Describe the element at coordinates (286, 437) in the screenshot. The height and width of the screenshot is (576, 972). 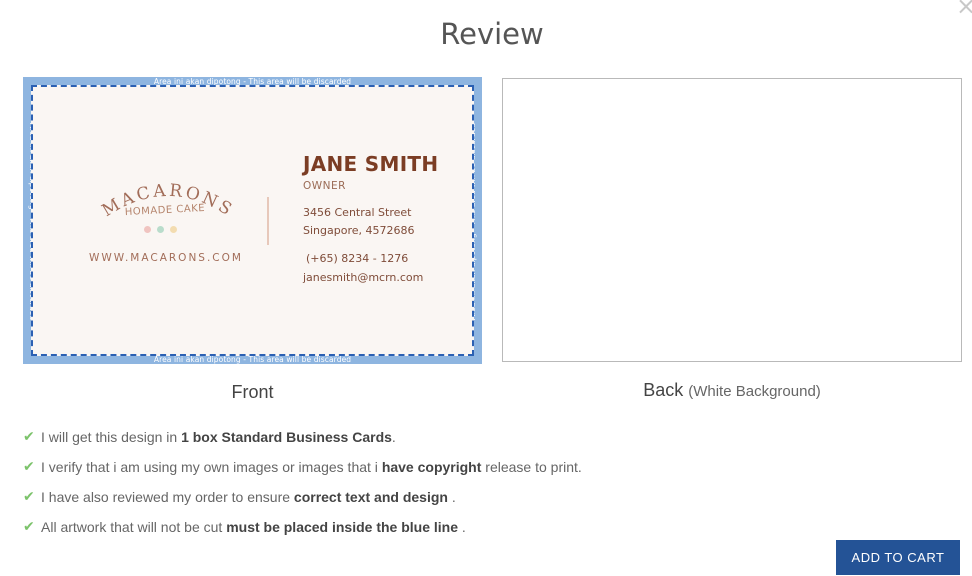
I see `checklist-text-bold: 1 box Standard Business Cards` at that location.